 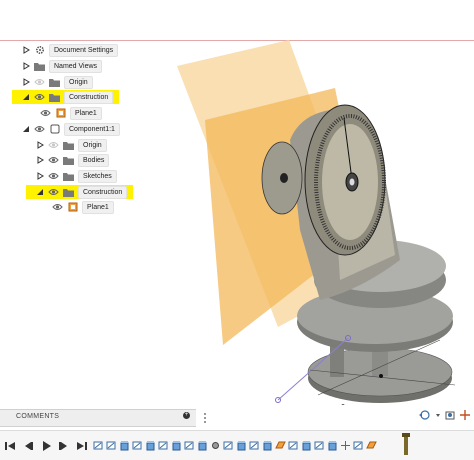 I want to click on play-icon, so click(x=46, y=446).